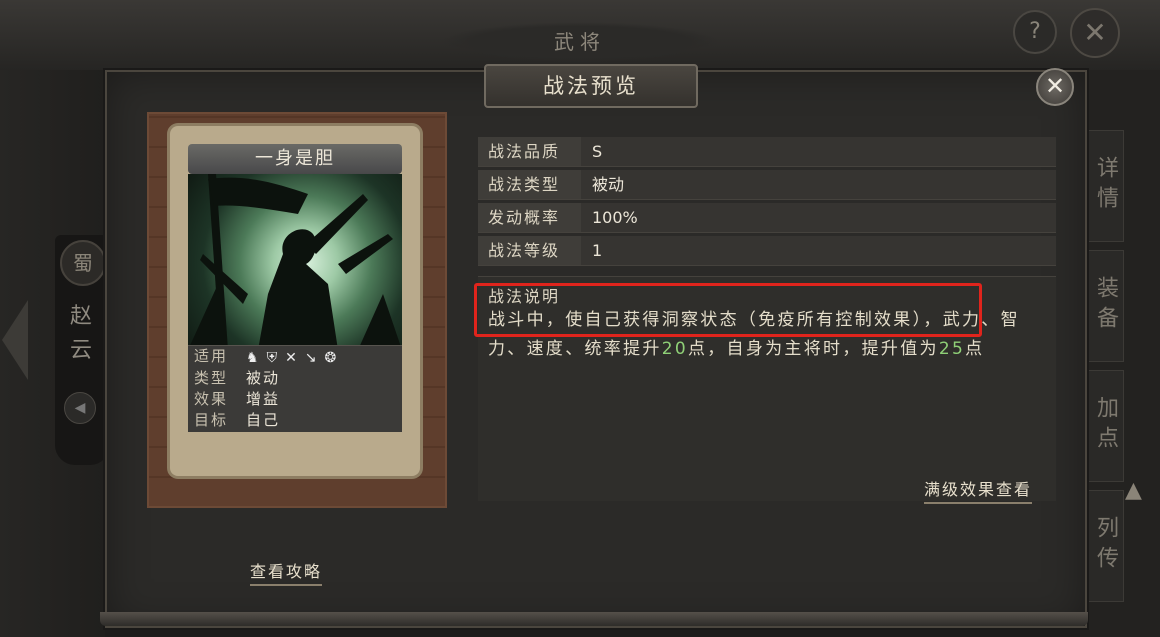  I want to click on info-row-quality: 战法品质 S, so click(767, 152).